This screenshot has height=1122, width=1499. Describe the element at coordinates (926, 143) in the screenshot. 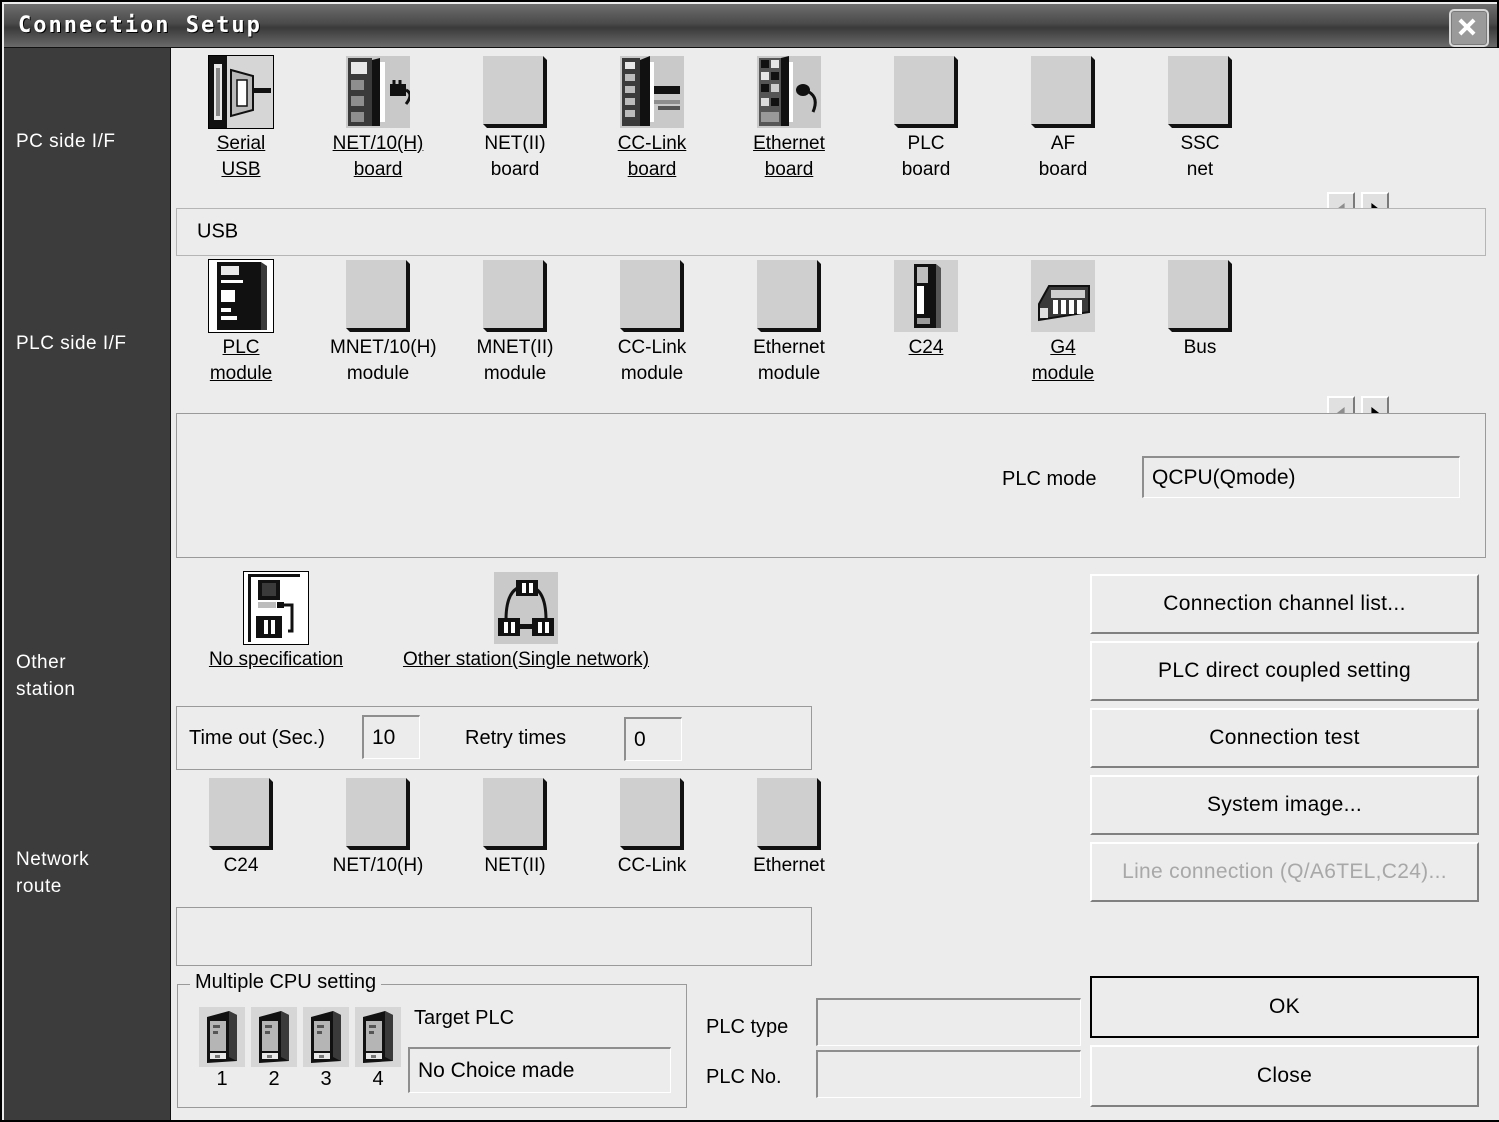

I see `caption-line-1: PLC` at that location.